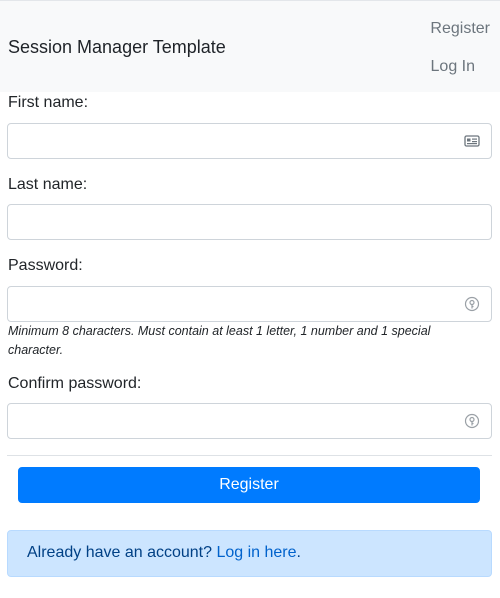  I want to click on last-name-field, so click(249, 222).